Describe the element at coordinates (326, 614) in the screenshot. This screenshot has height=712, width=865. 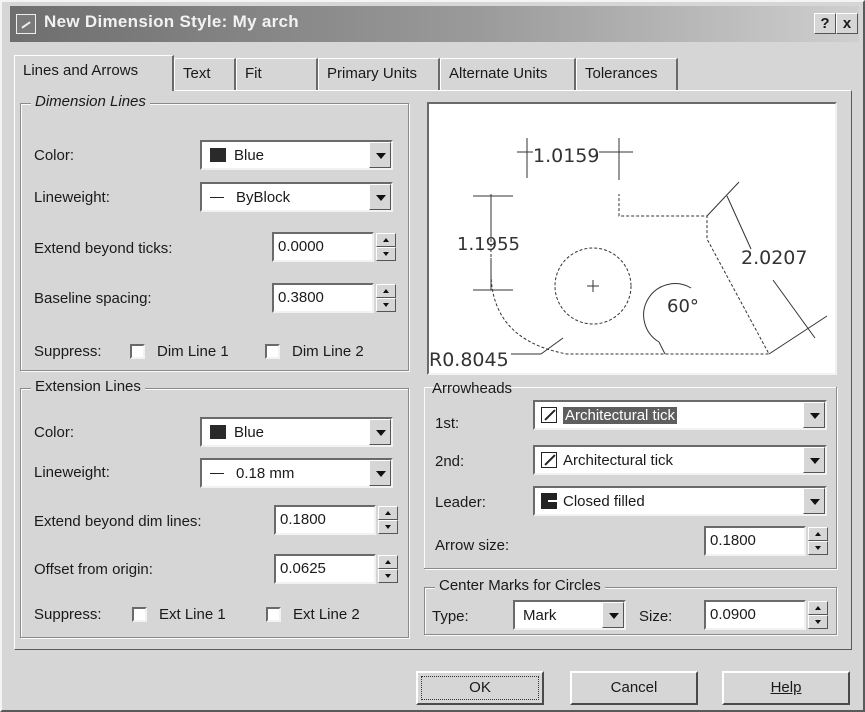
I see `ext-line-2-label: Ext Line 2` at that location.